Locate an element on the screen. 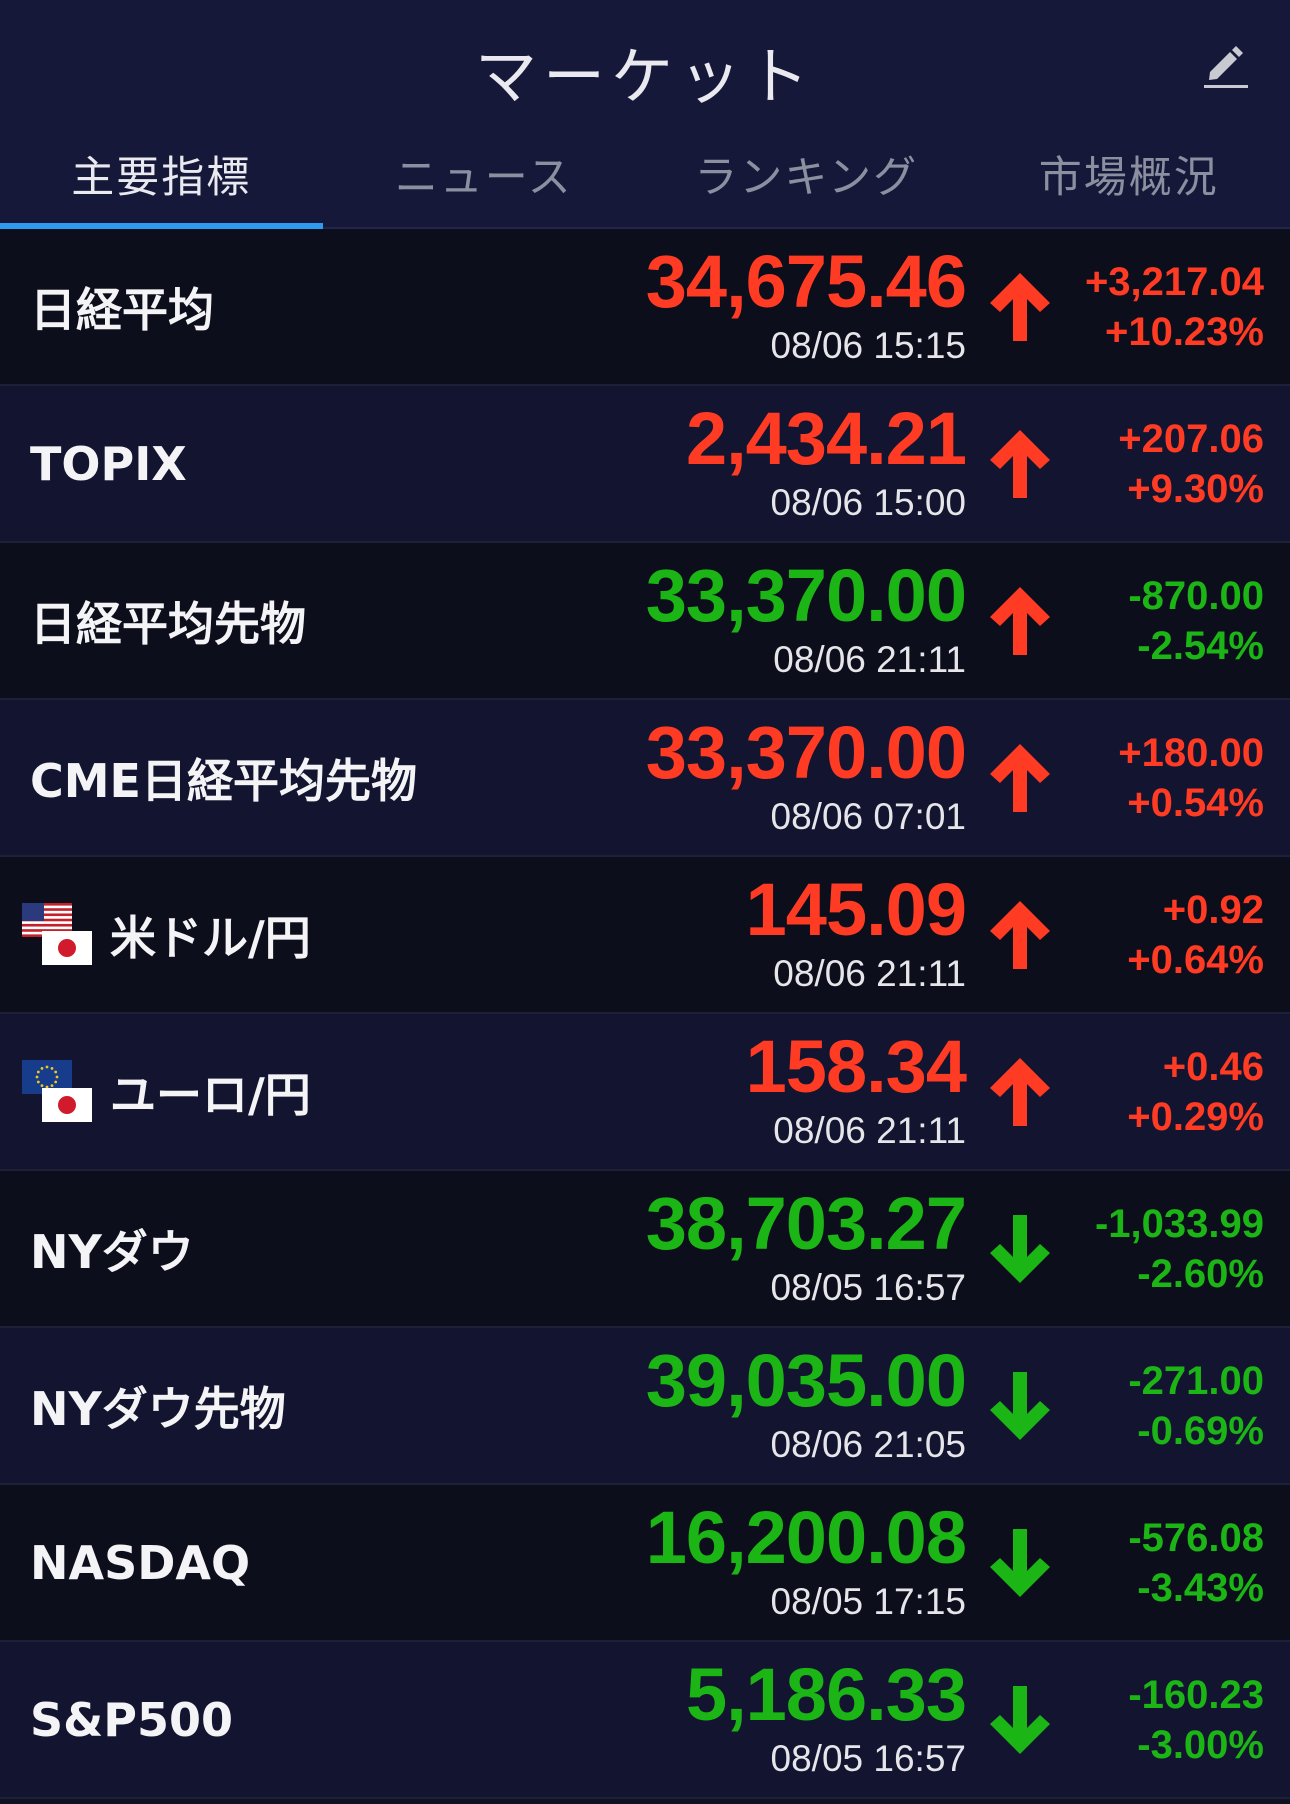 This screenshot has height=1804, width=1290. instrument-name: 日経平均先物 is located at coordinates (168, 623).